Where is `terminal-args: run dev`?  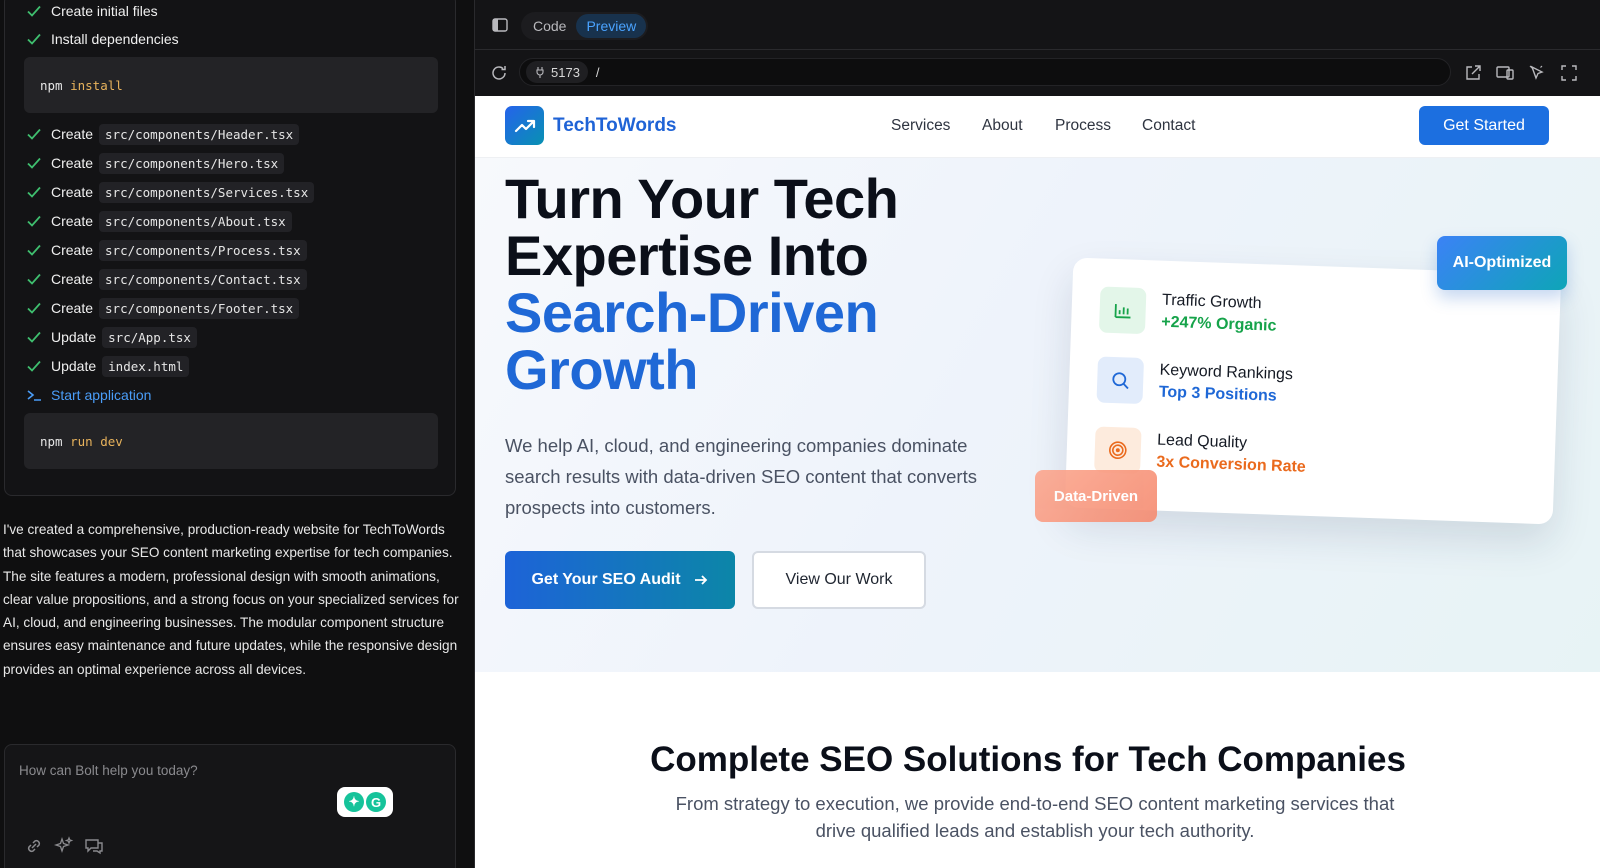
terminal-args: run dev is located at coordinates (96, 441).